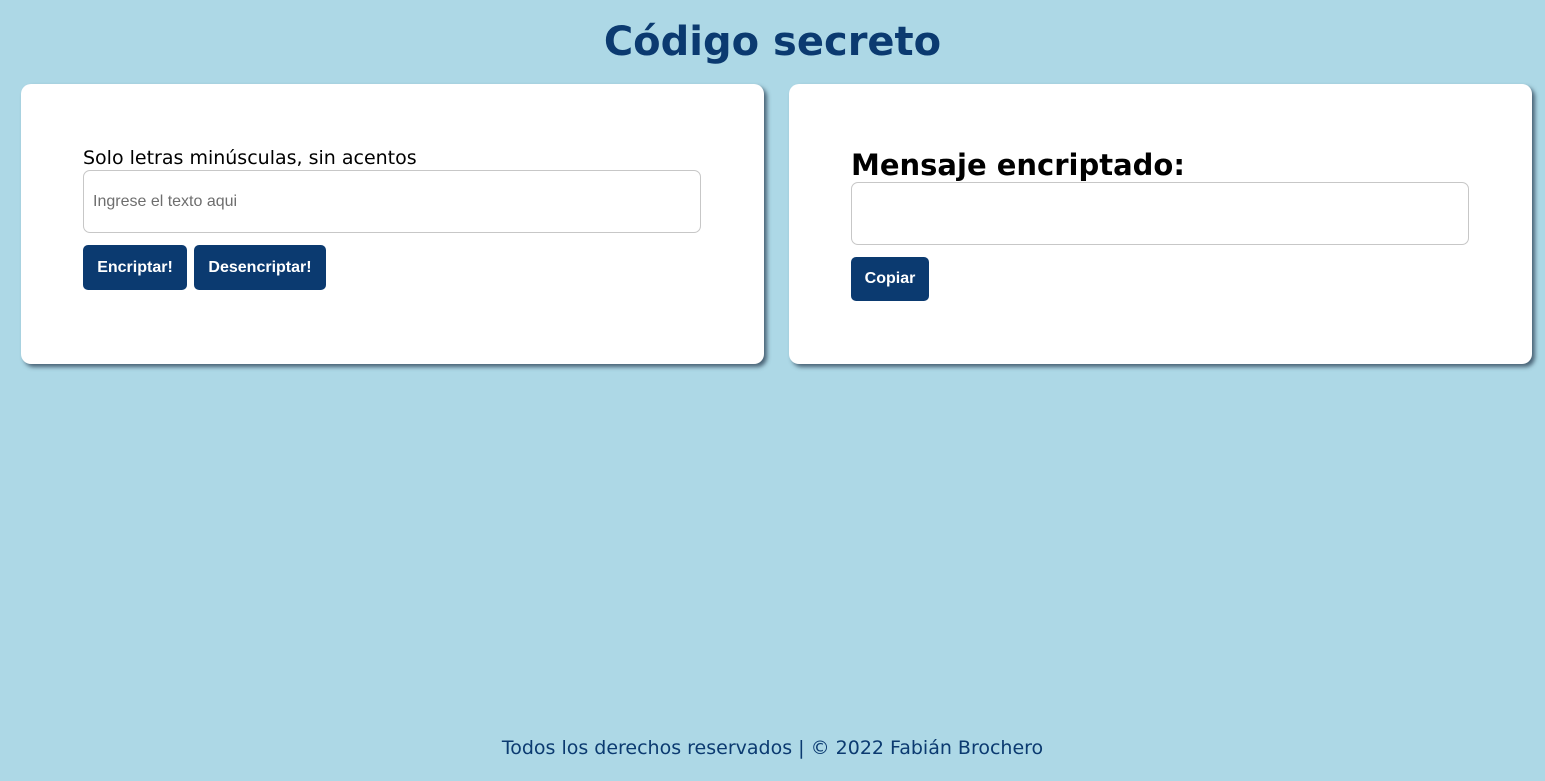  Describe the element at coordinates (772, 42) in the screenshot. I see `page-title: Código secreto` at that location.